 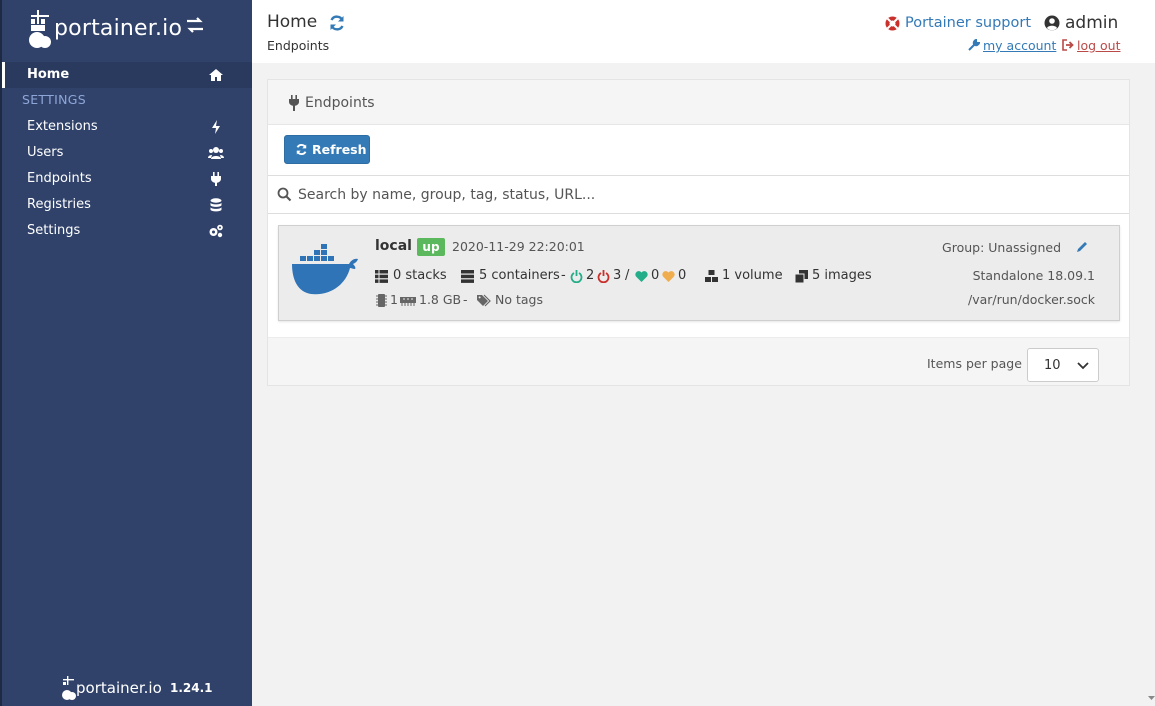 I want to click on database-icon, so click(x=216, y=205).